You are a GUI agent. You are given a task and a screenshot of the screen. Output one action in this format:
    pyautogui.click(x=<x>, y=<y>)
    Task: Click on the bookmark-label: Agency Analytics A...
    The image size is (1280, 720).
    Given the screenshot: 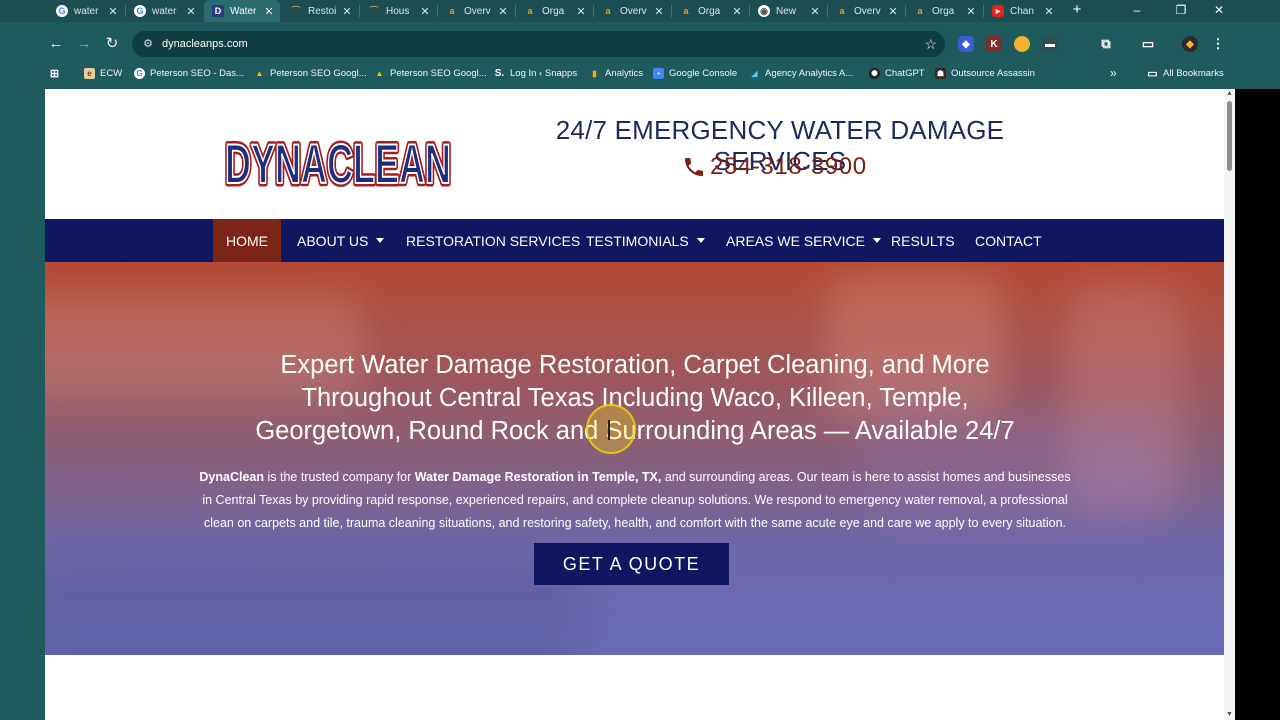 What is the action you would take?
    pyautogui.click(x=809, y=73)
    